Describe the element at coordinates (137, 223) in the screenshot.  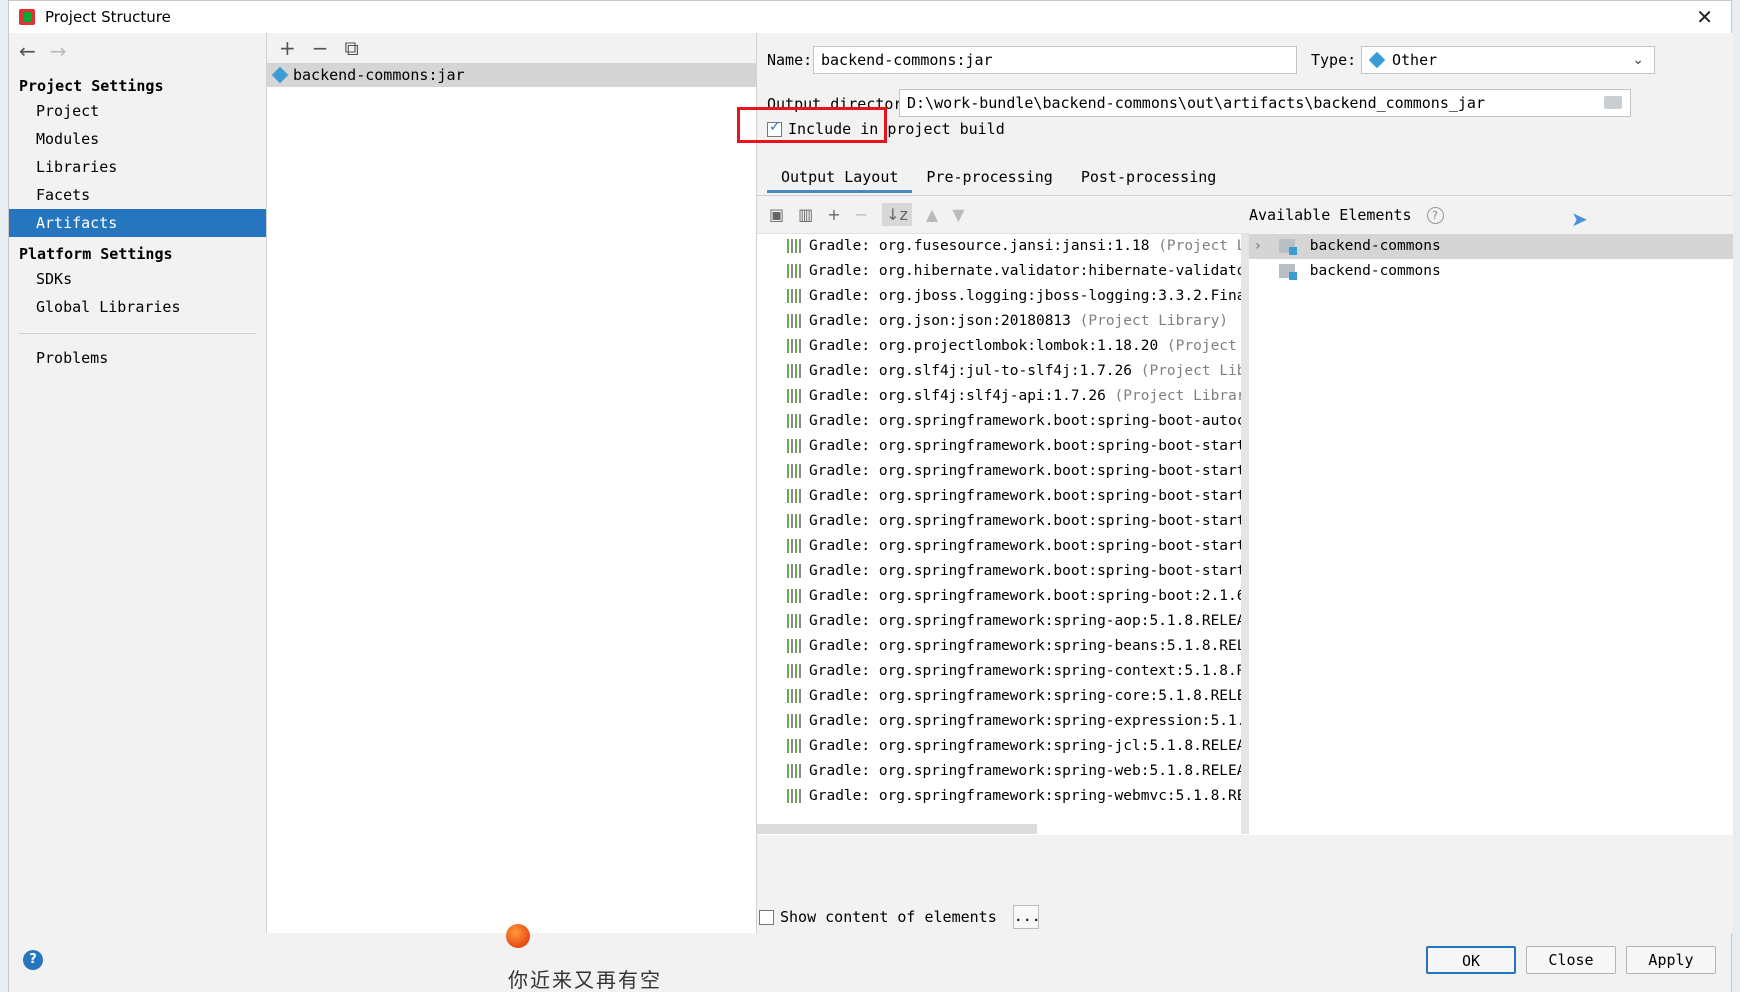
I see `nav-item-artifacts: Artifacts` at that location.